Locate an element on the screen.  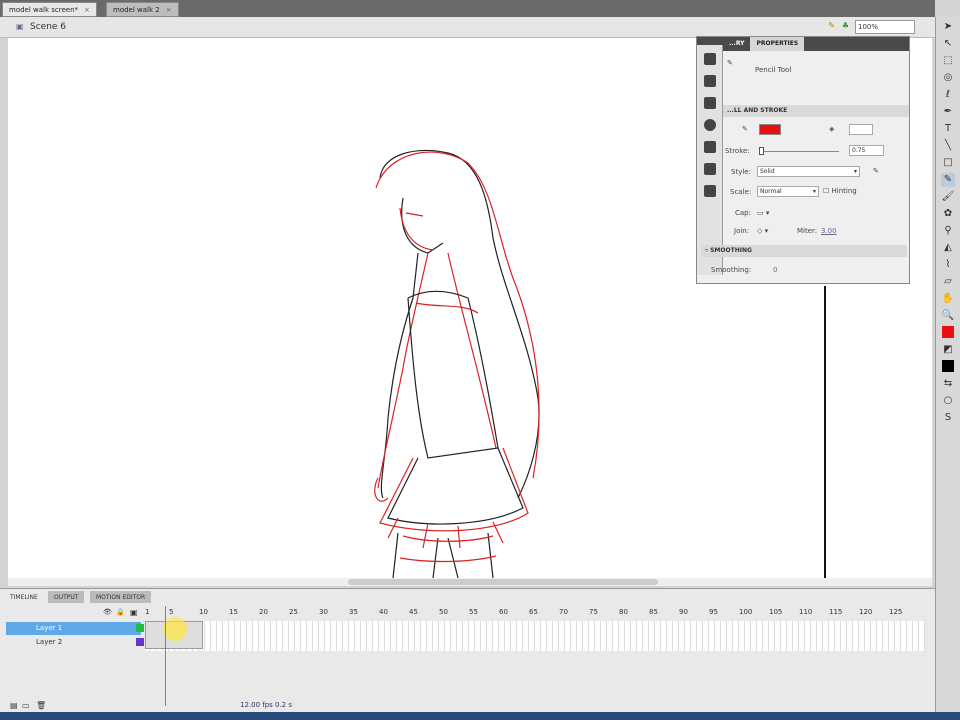
components-icon is located at coordinates (709, 169).